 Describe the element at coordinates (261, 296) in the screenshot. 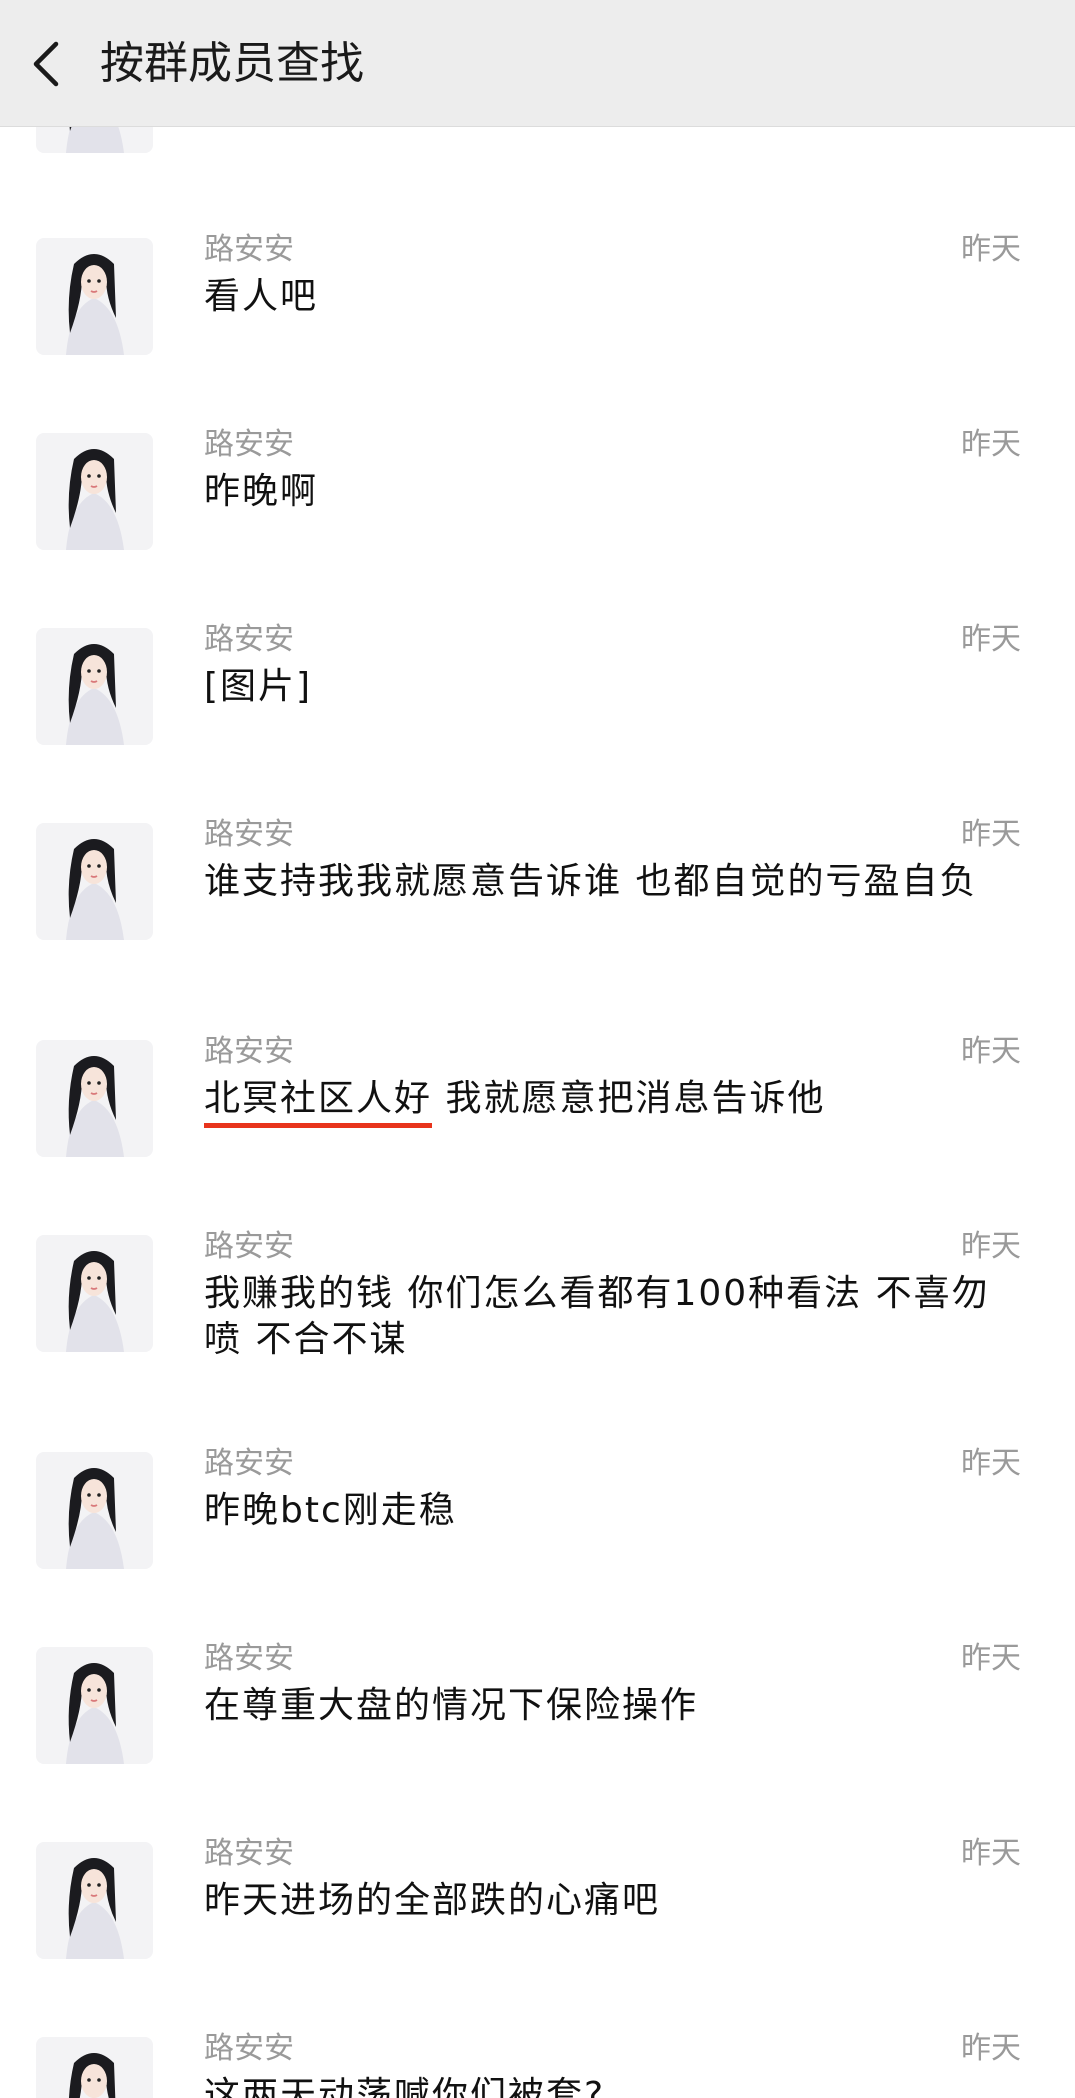

I see `message-text: 看人吧` at that location.